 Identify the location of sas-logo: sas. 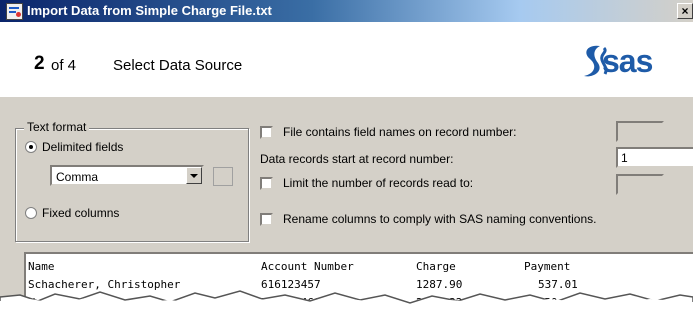
(635, 62).